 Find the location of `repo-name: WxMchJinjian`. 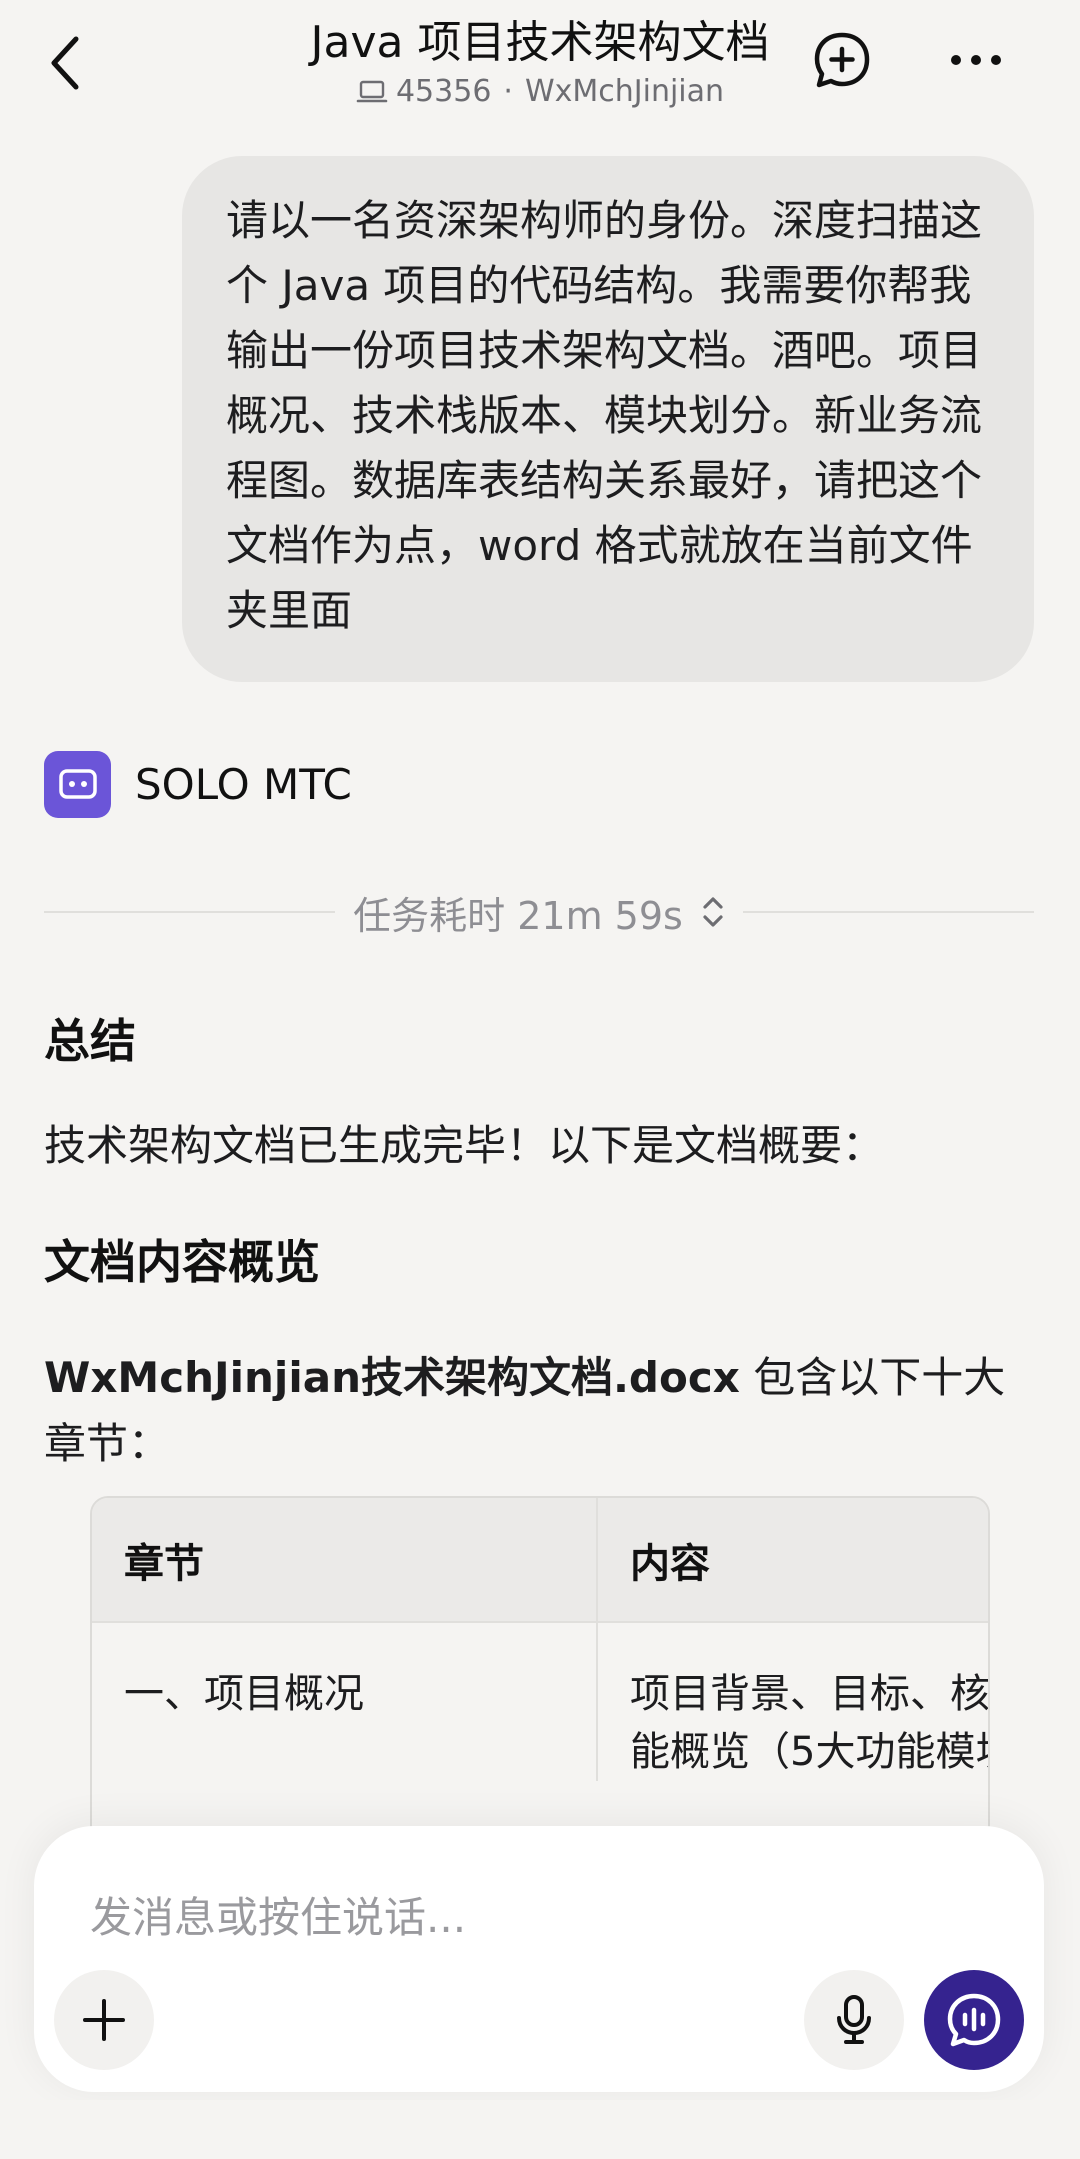

repo-name: WxMchJinjian is located at coordinates (624, 91).